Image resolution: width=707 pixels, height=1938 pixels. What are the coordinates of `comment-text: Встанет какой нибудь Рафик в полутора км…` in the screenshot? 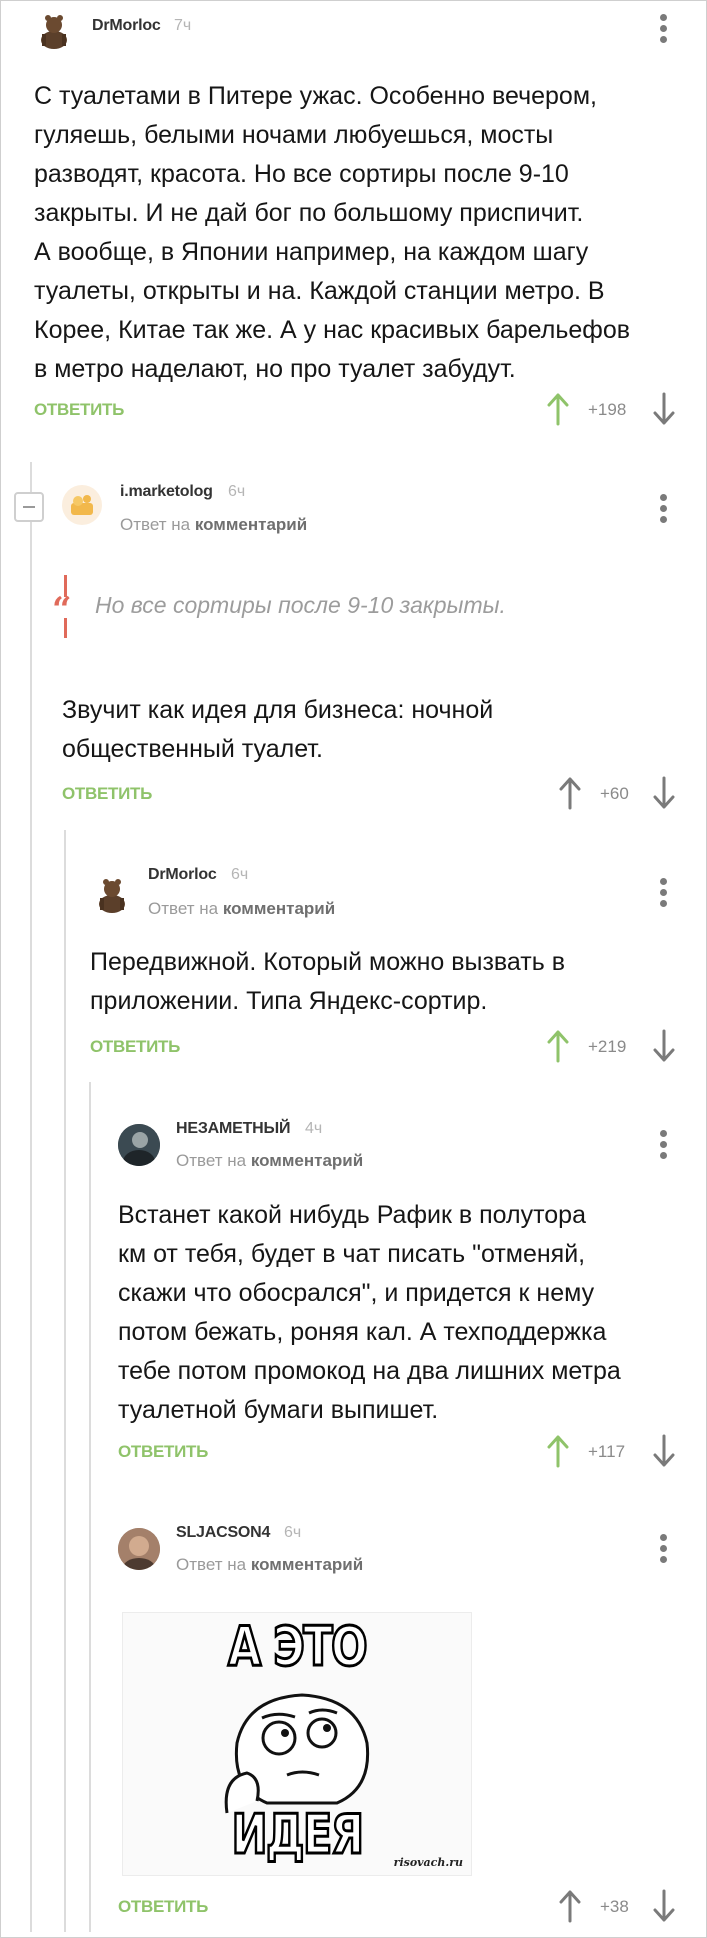 It's located at (369, 1312).